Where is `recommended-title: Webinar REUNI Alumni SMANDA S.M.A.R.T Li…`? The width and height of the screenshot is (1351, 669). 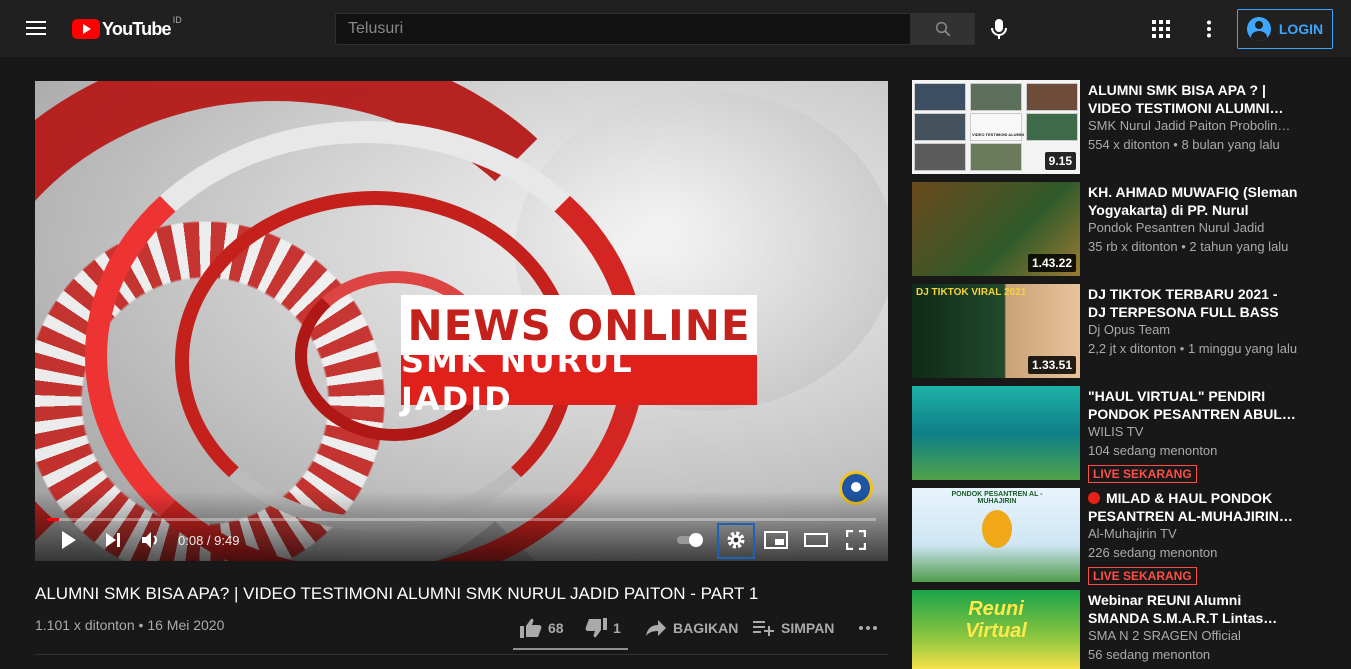
recommended-title: Webinar REUNI Alumni SMANDA S.M.A.R.T Li… is located at coordinates (1183, 609).